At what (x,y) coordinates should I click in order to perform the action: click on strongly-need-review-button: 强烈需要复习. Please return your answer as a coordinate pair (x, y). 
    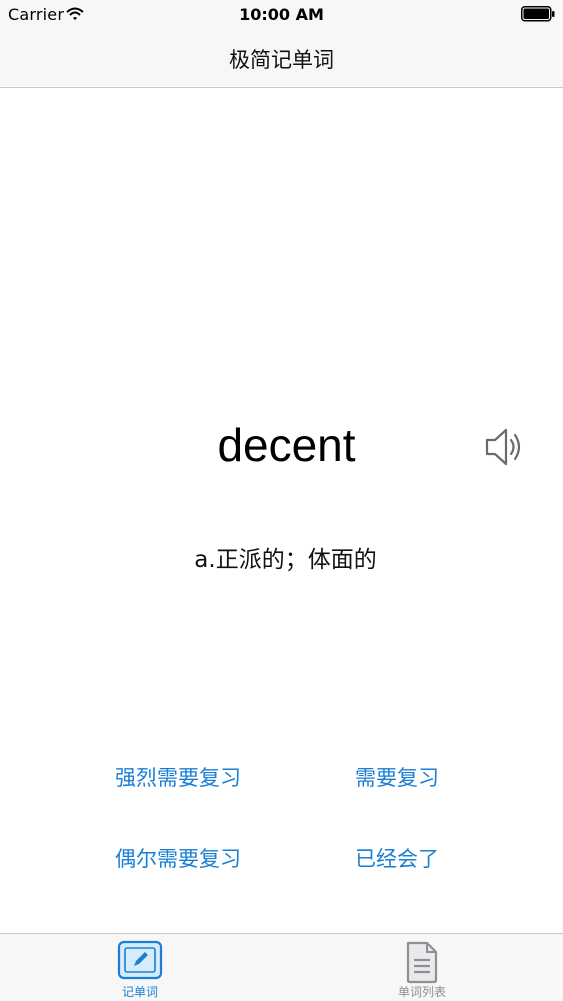
    Looking at the image, I should click on (178, 777).